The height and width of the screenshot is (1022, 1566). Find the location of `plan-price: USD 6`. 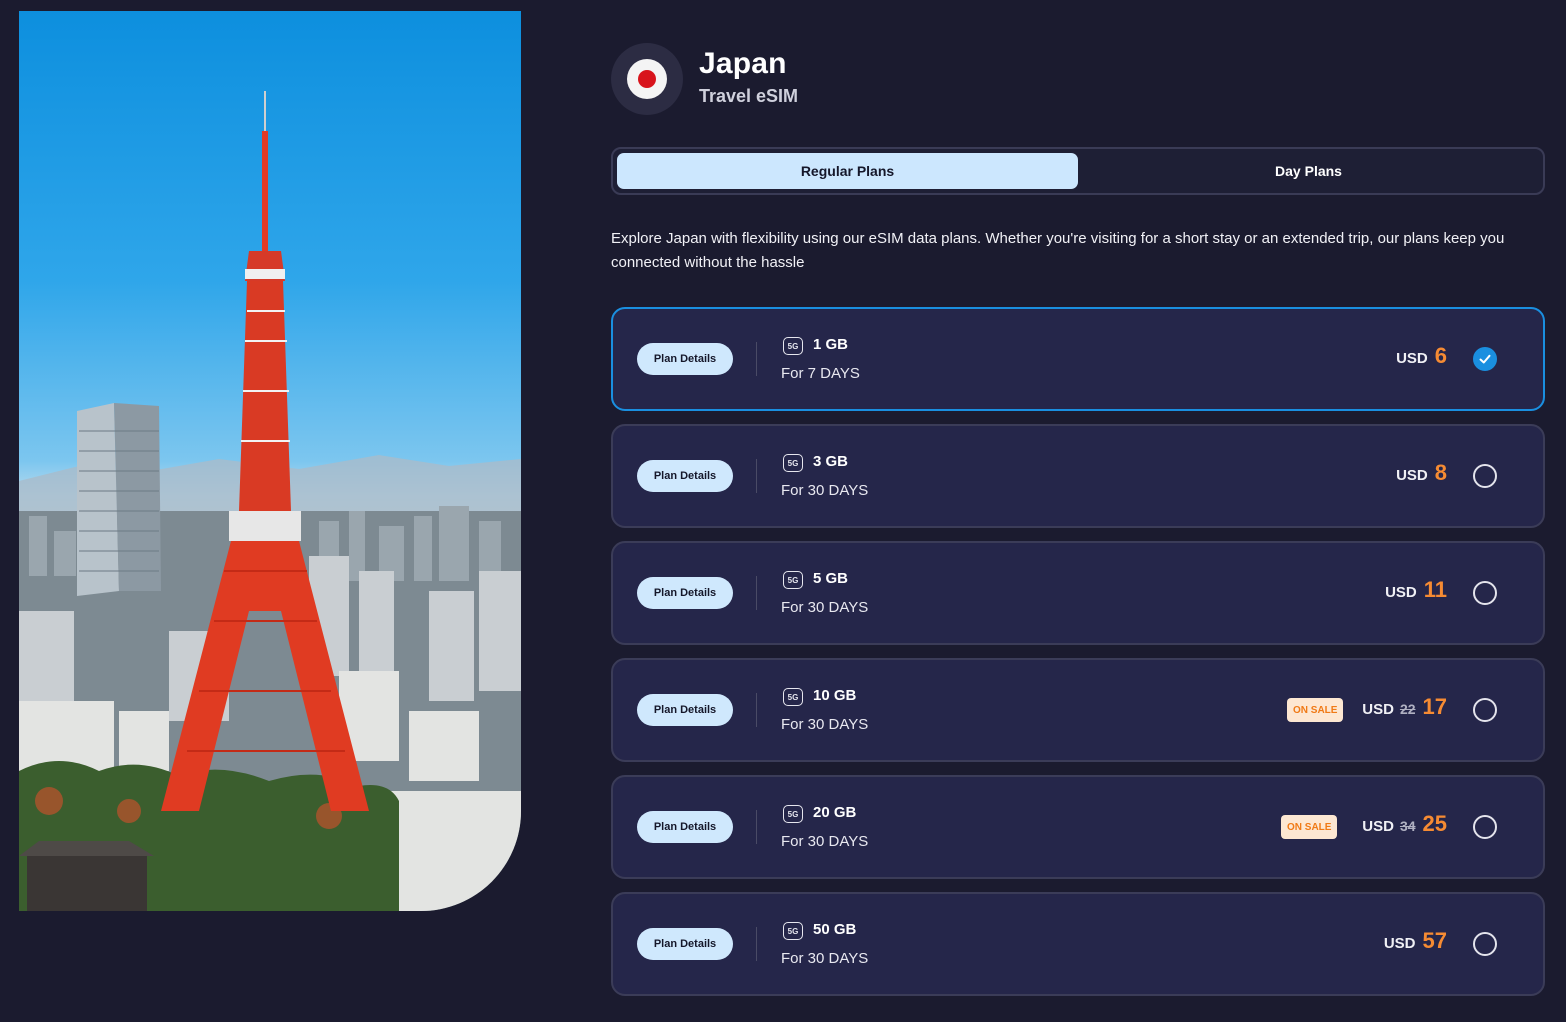

plan-price: USD 6 is located at coordinates (1421, 359).